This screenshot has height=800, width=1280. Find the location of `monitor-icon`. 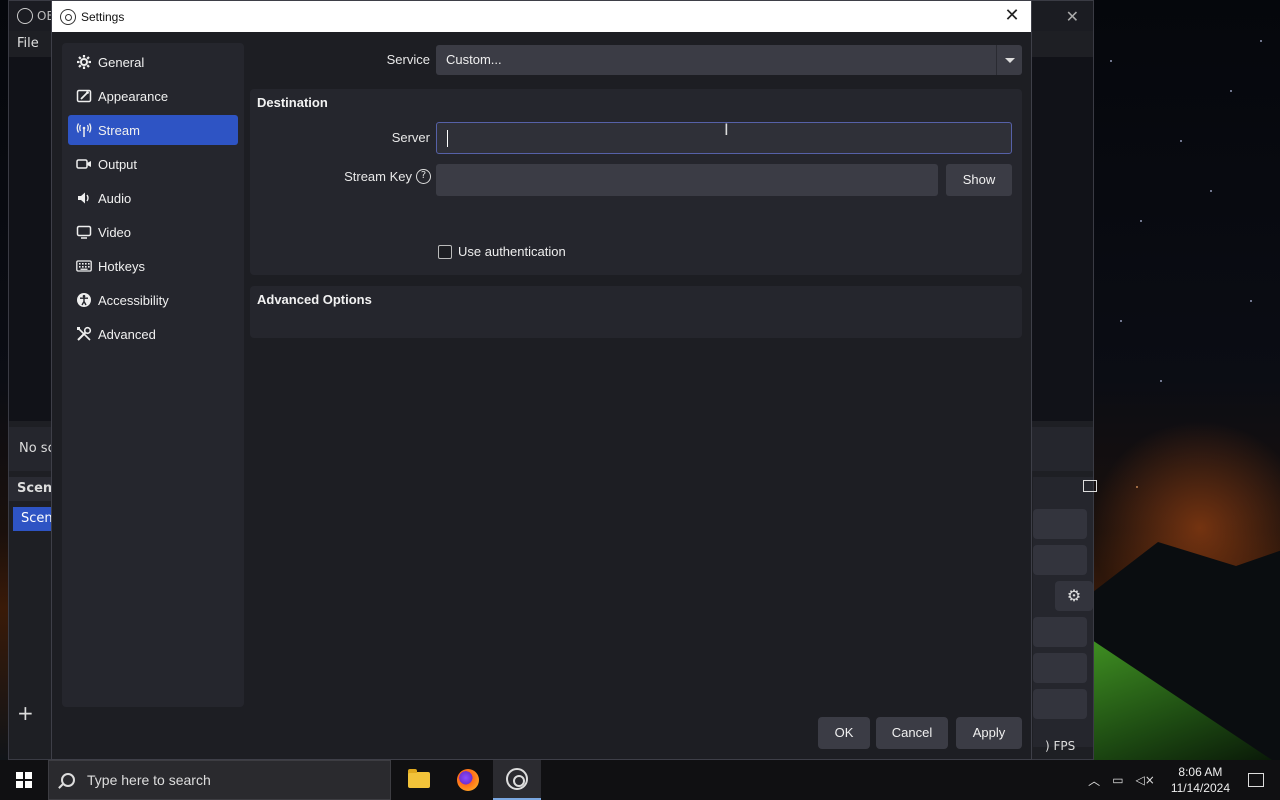

monitor-icon is located at coordinates (84, 232).